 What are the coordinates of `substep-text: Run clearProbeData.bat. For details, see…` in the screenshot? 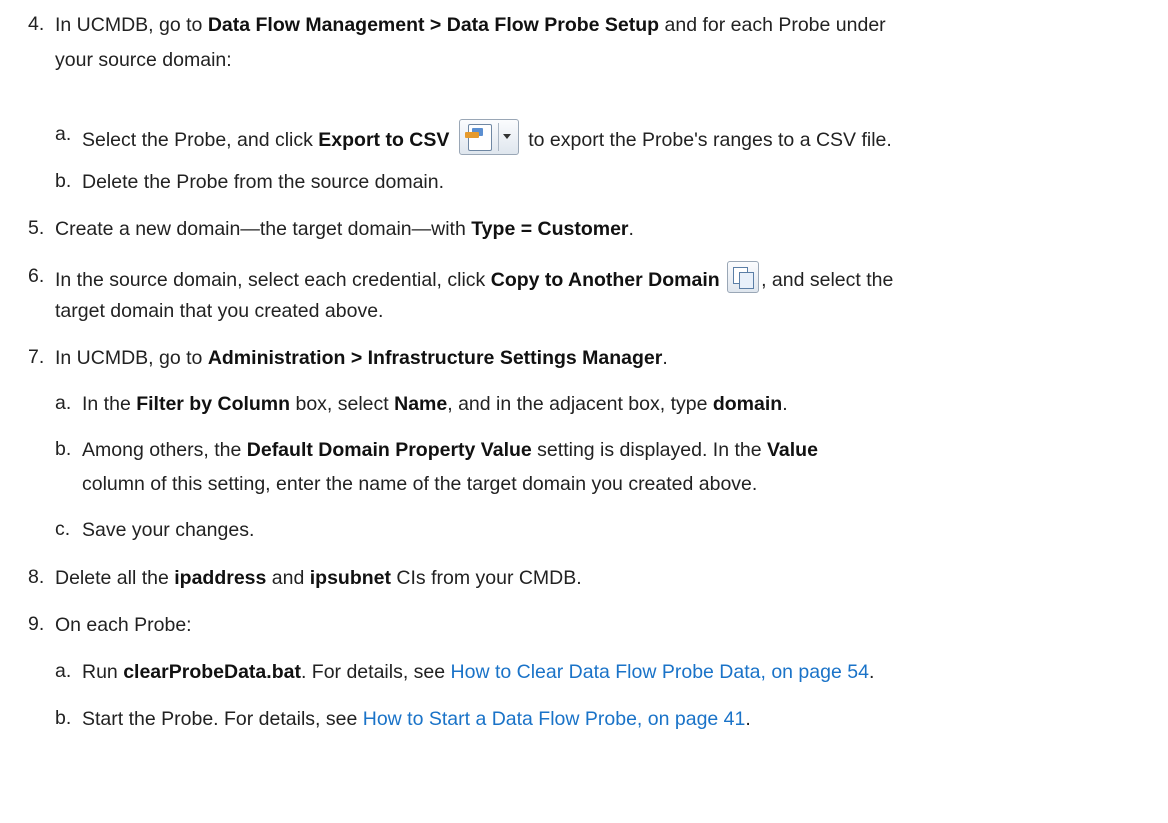 It's located at (478, 672).